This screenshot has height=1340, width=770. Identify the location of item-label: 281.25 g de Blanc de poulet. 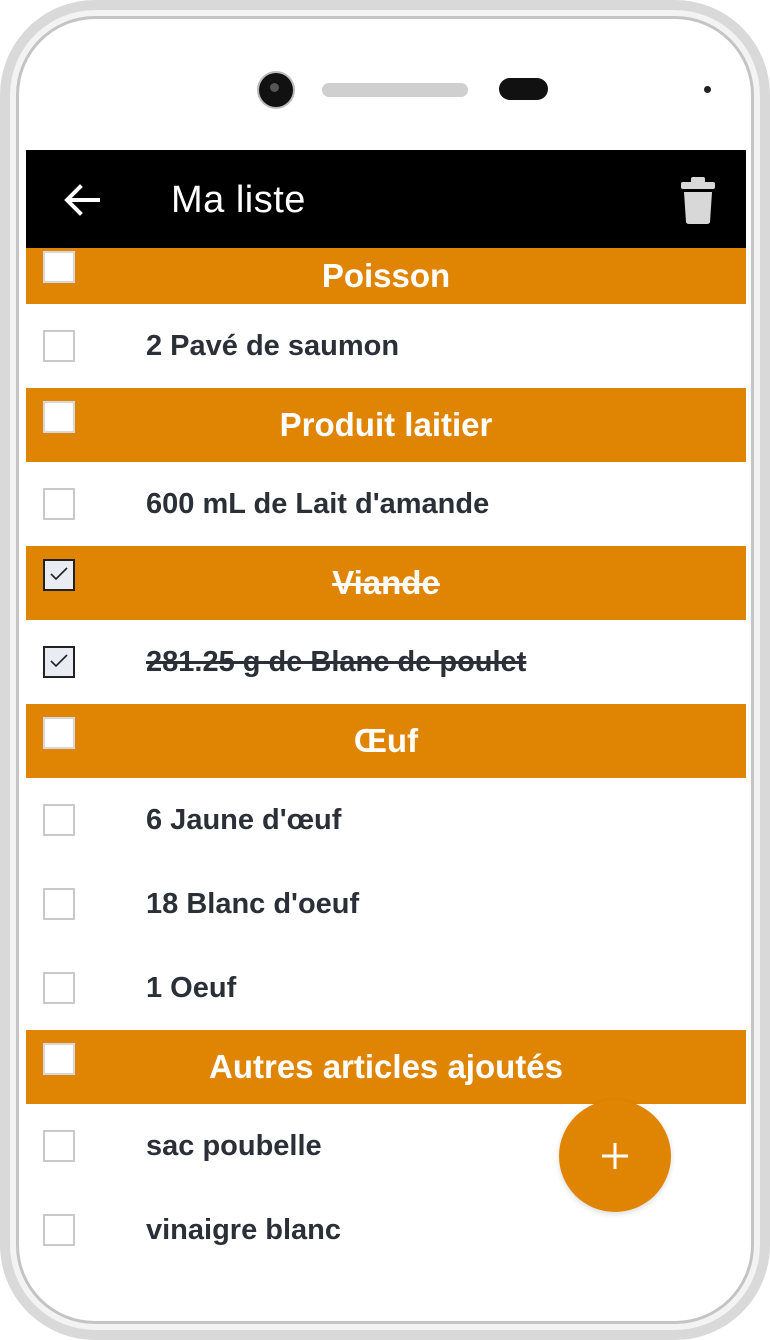
(336, 661).